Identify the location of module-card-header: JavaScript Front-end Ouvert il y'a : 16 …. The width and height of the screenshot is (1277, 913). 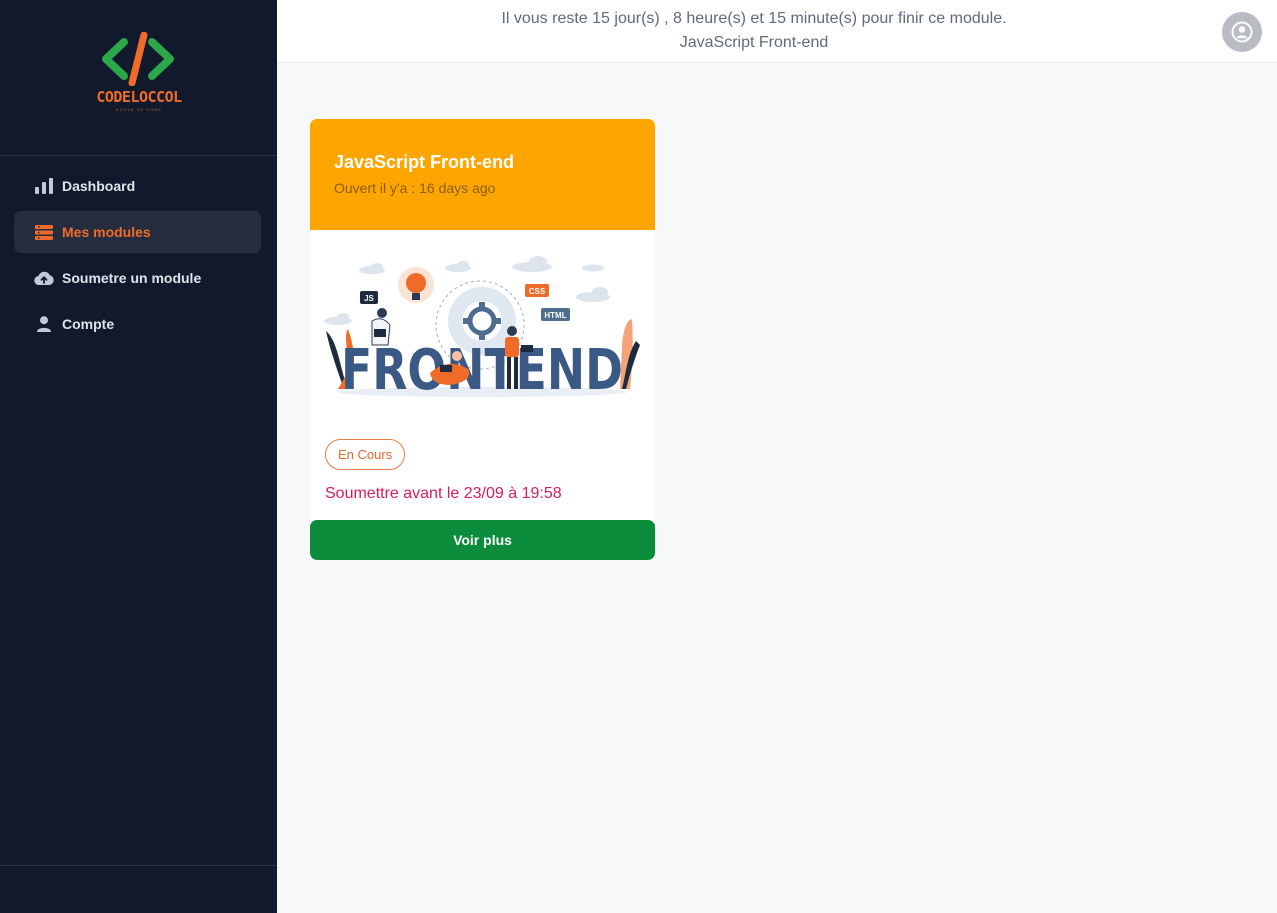
(482, 174).